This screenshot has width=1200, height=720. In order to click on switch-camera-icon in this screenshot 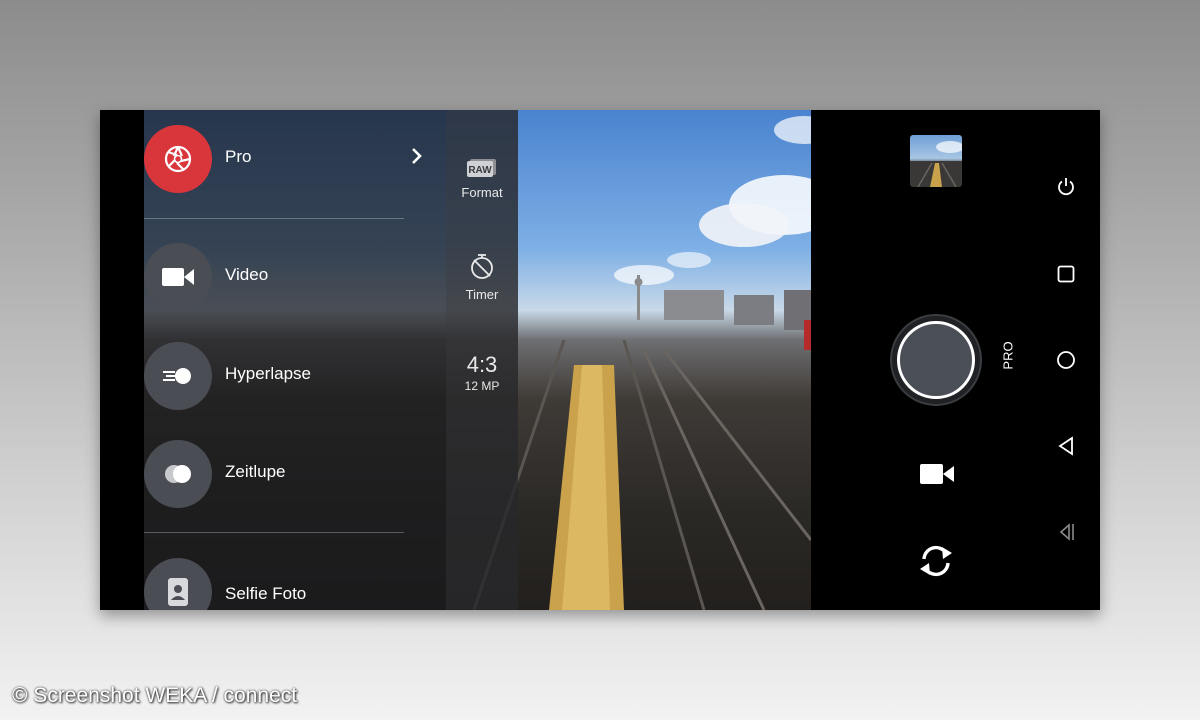, I will do `click(936, 561)`.